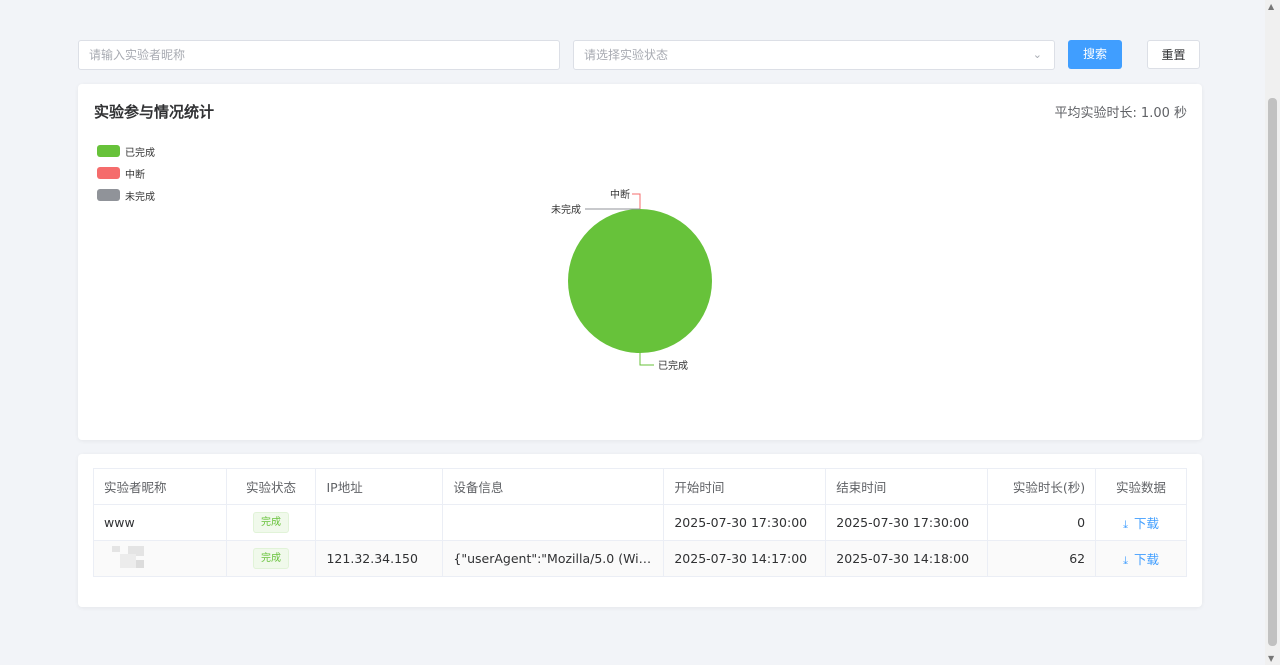 The image size is (1280, 665). What do you see at coordinates (814, 55) in the screenshot?
I see `status-select: 请选择实验状态 ⌄` at bounding box center [814, 55].